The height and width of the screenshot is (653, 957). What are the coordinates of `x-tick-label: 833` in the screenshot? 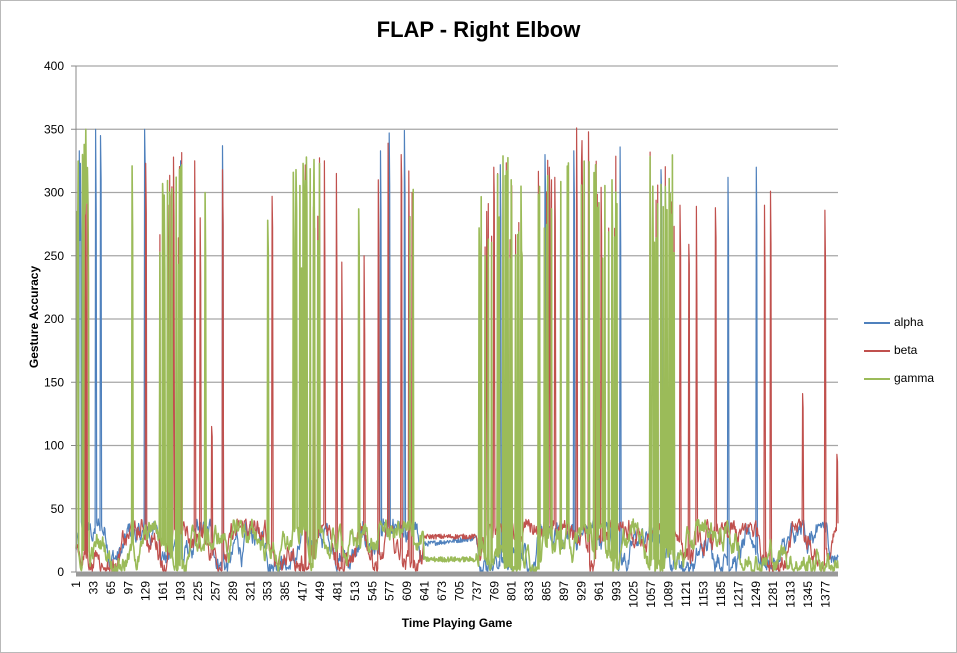 It's located at (529, 591).